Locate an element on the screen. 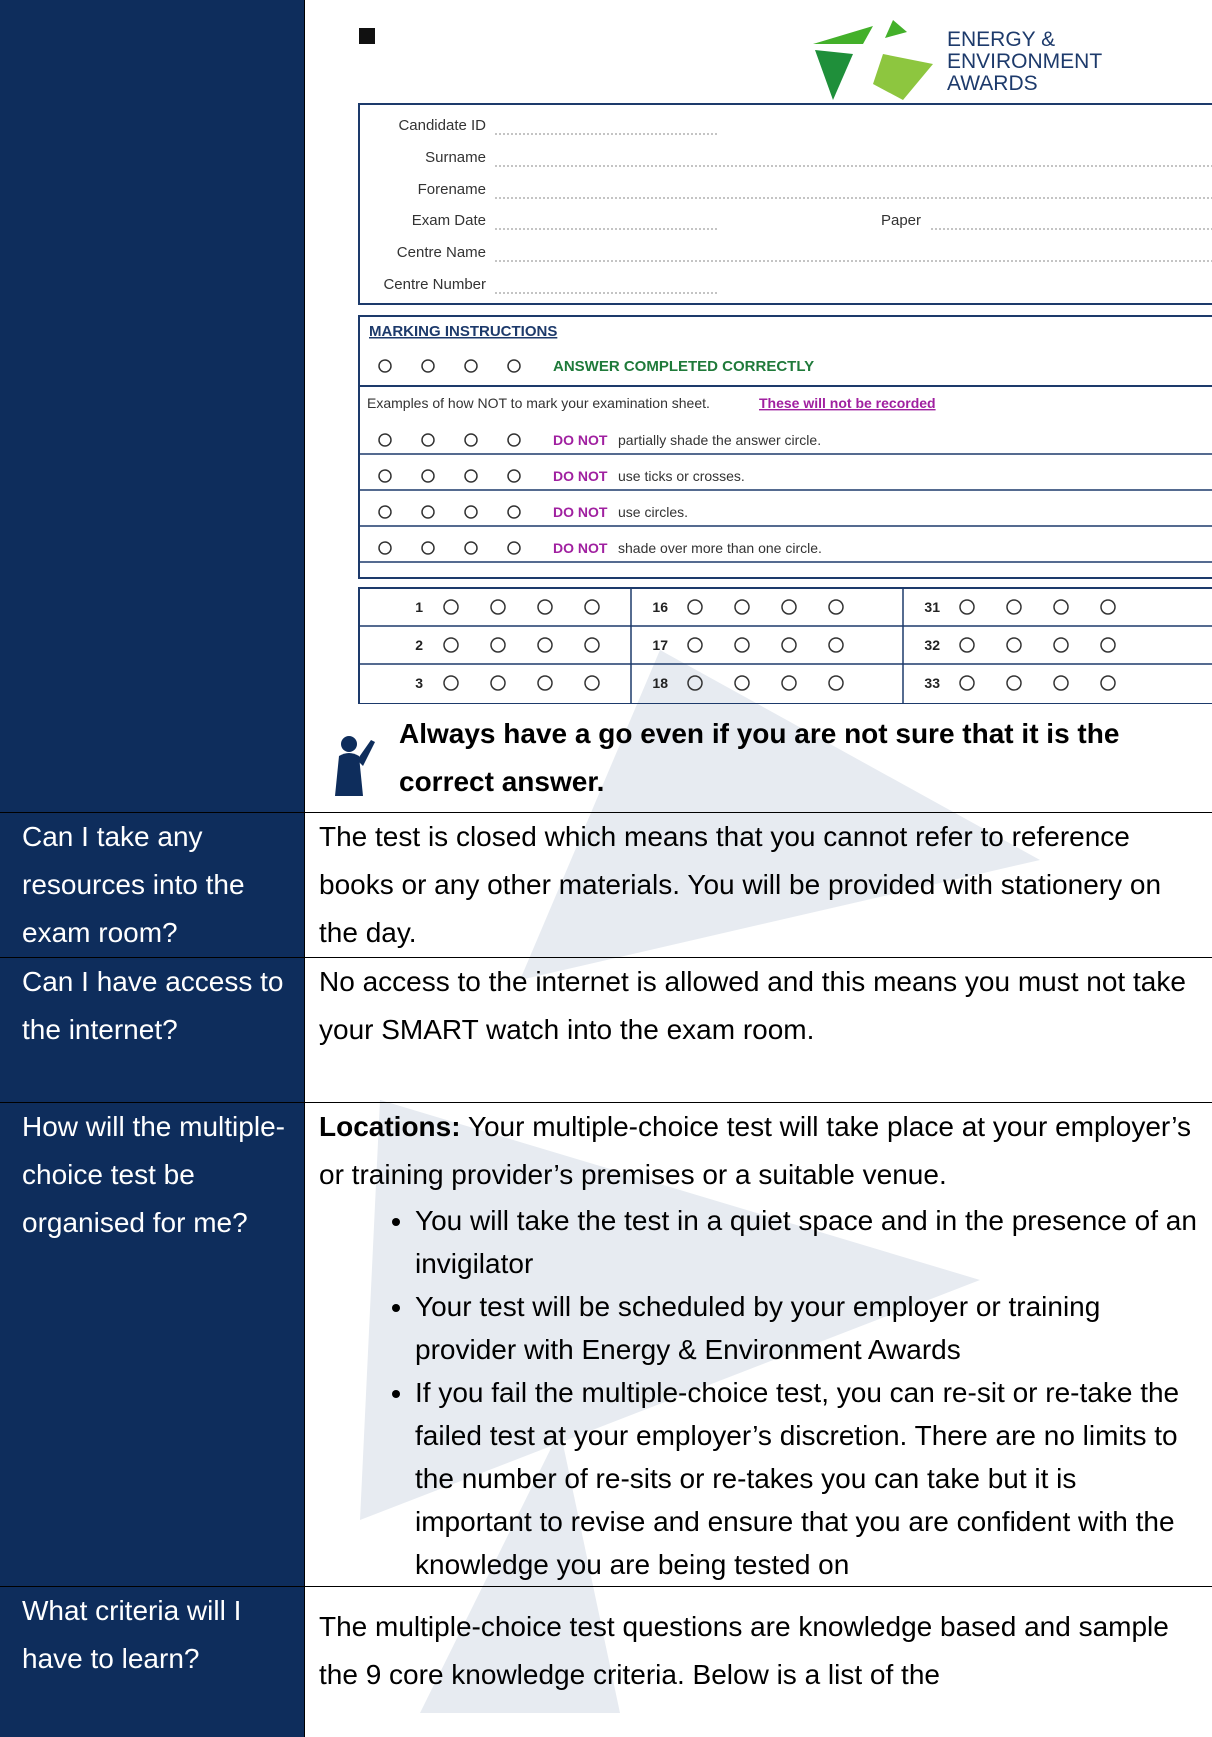 This screenshot has height=1737, width=1212. question-number: 2 is located at coordinates (419, 645).